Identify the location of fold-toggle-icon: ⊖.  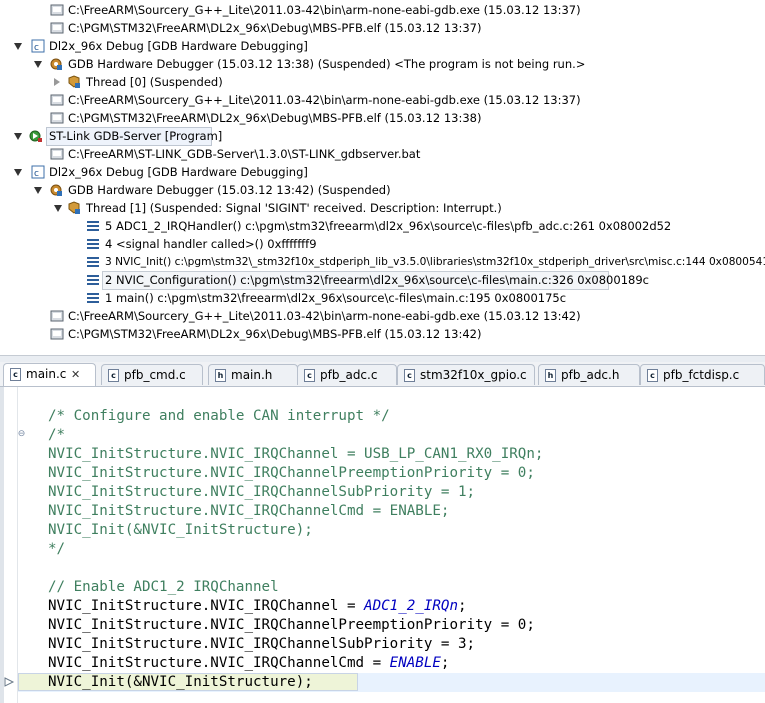
(21, 434).